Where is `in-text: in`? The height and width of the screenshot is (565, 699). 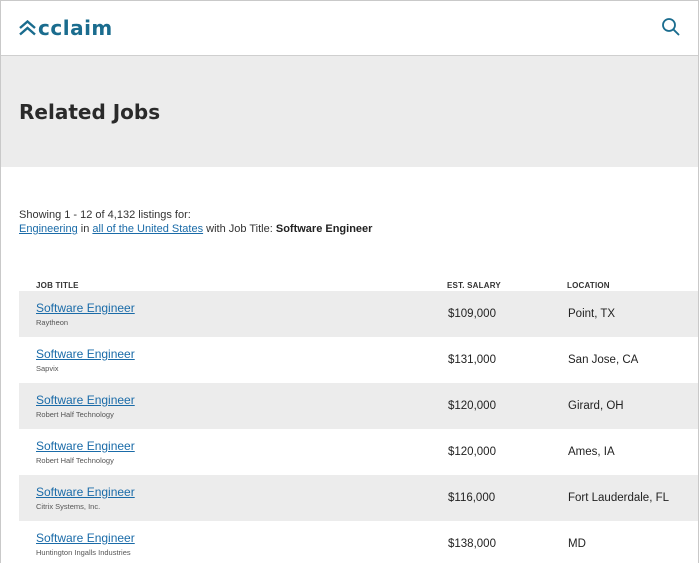 in-text: in is located at coordinates (85, 229).